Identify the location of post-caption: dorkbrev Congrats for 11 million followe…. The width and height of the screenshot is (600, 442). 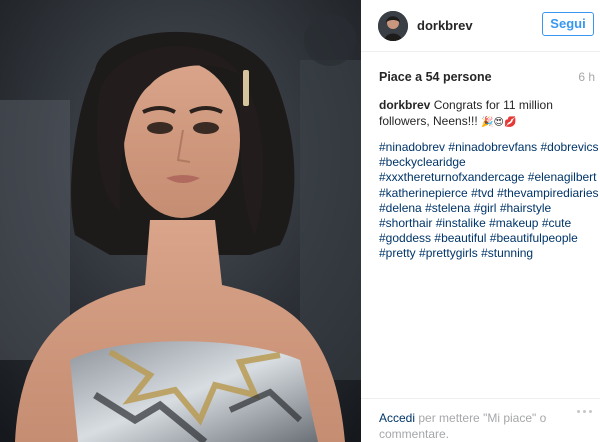
(486, 114).